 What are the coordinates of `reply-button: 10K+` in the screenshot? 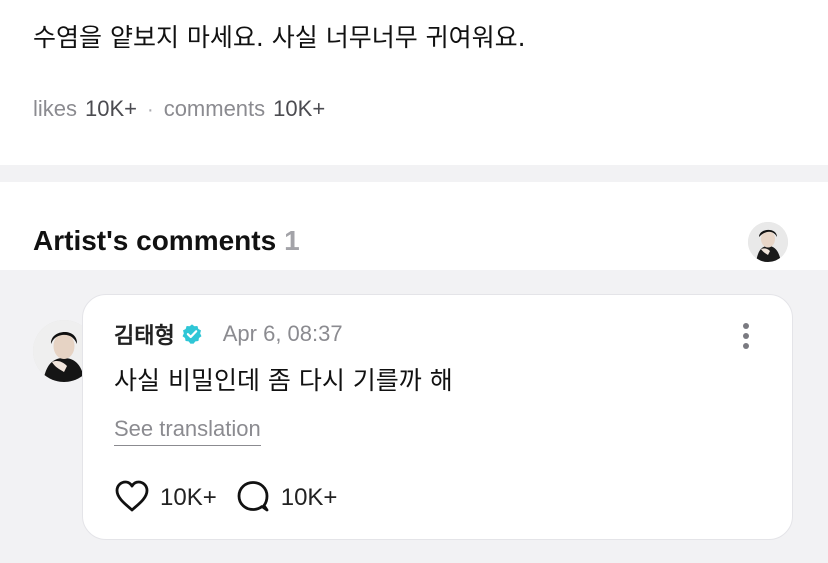 It's located at (286, 498).